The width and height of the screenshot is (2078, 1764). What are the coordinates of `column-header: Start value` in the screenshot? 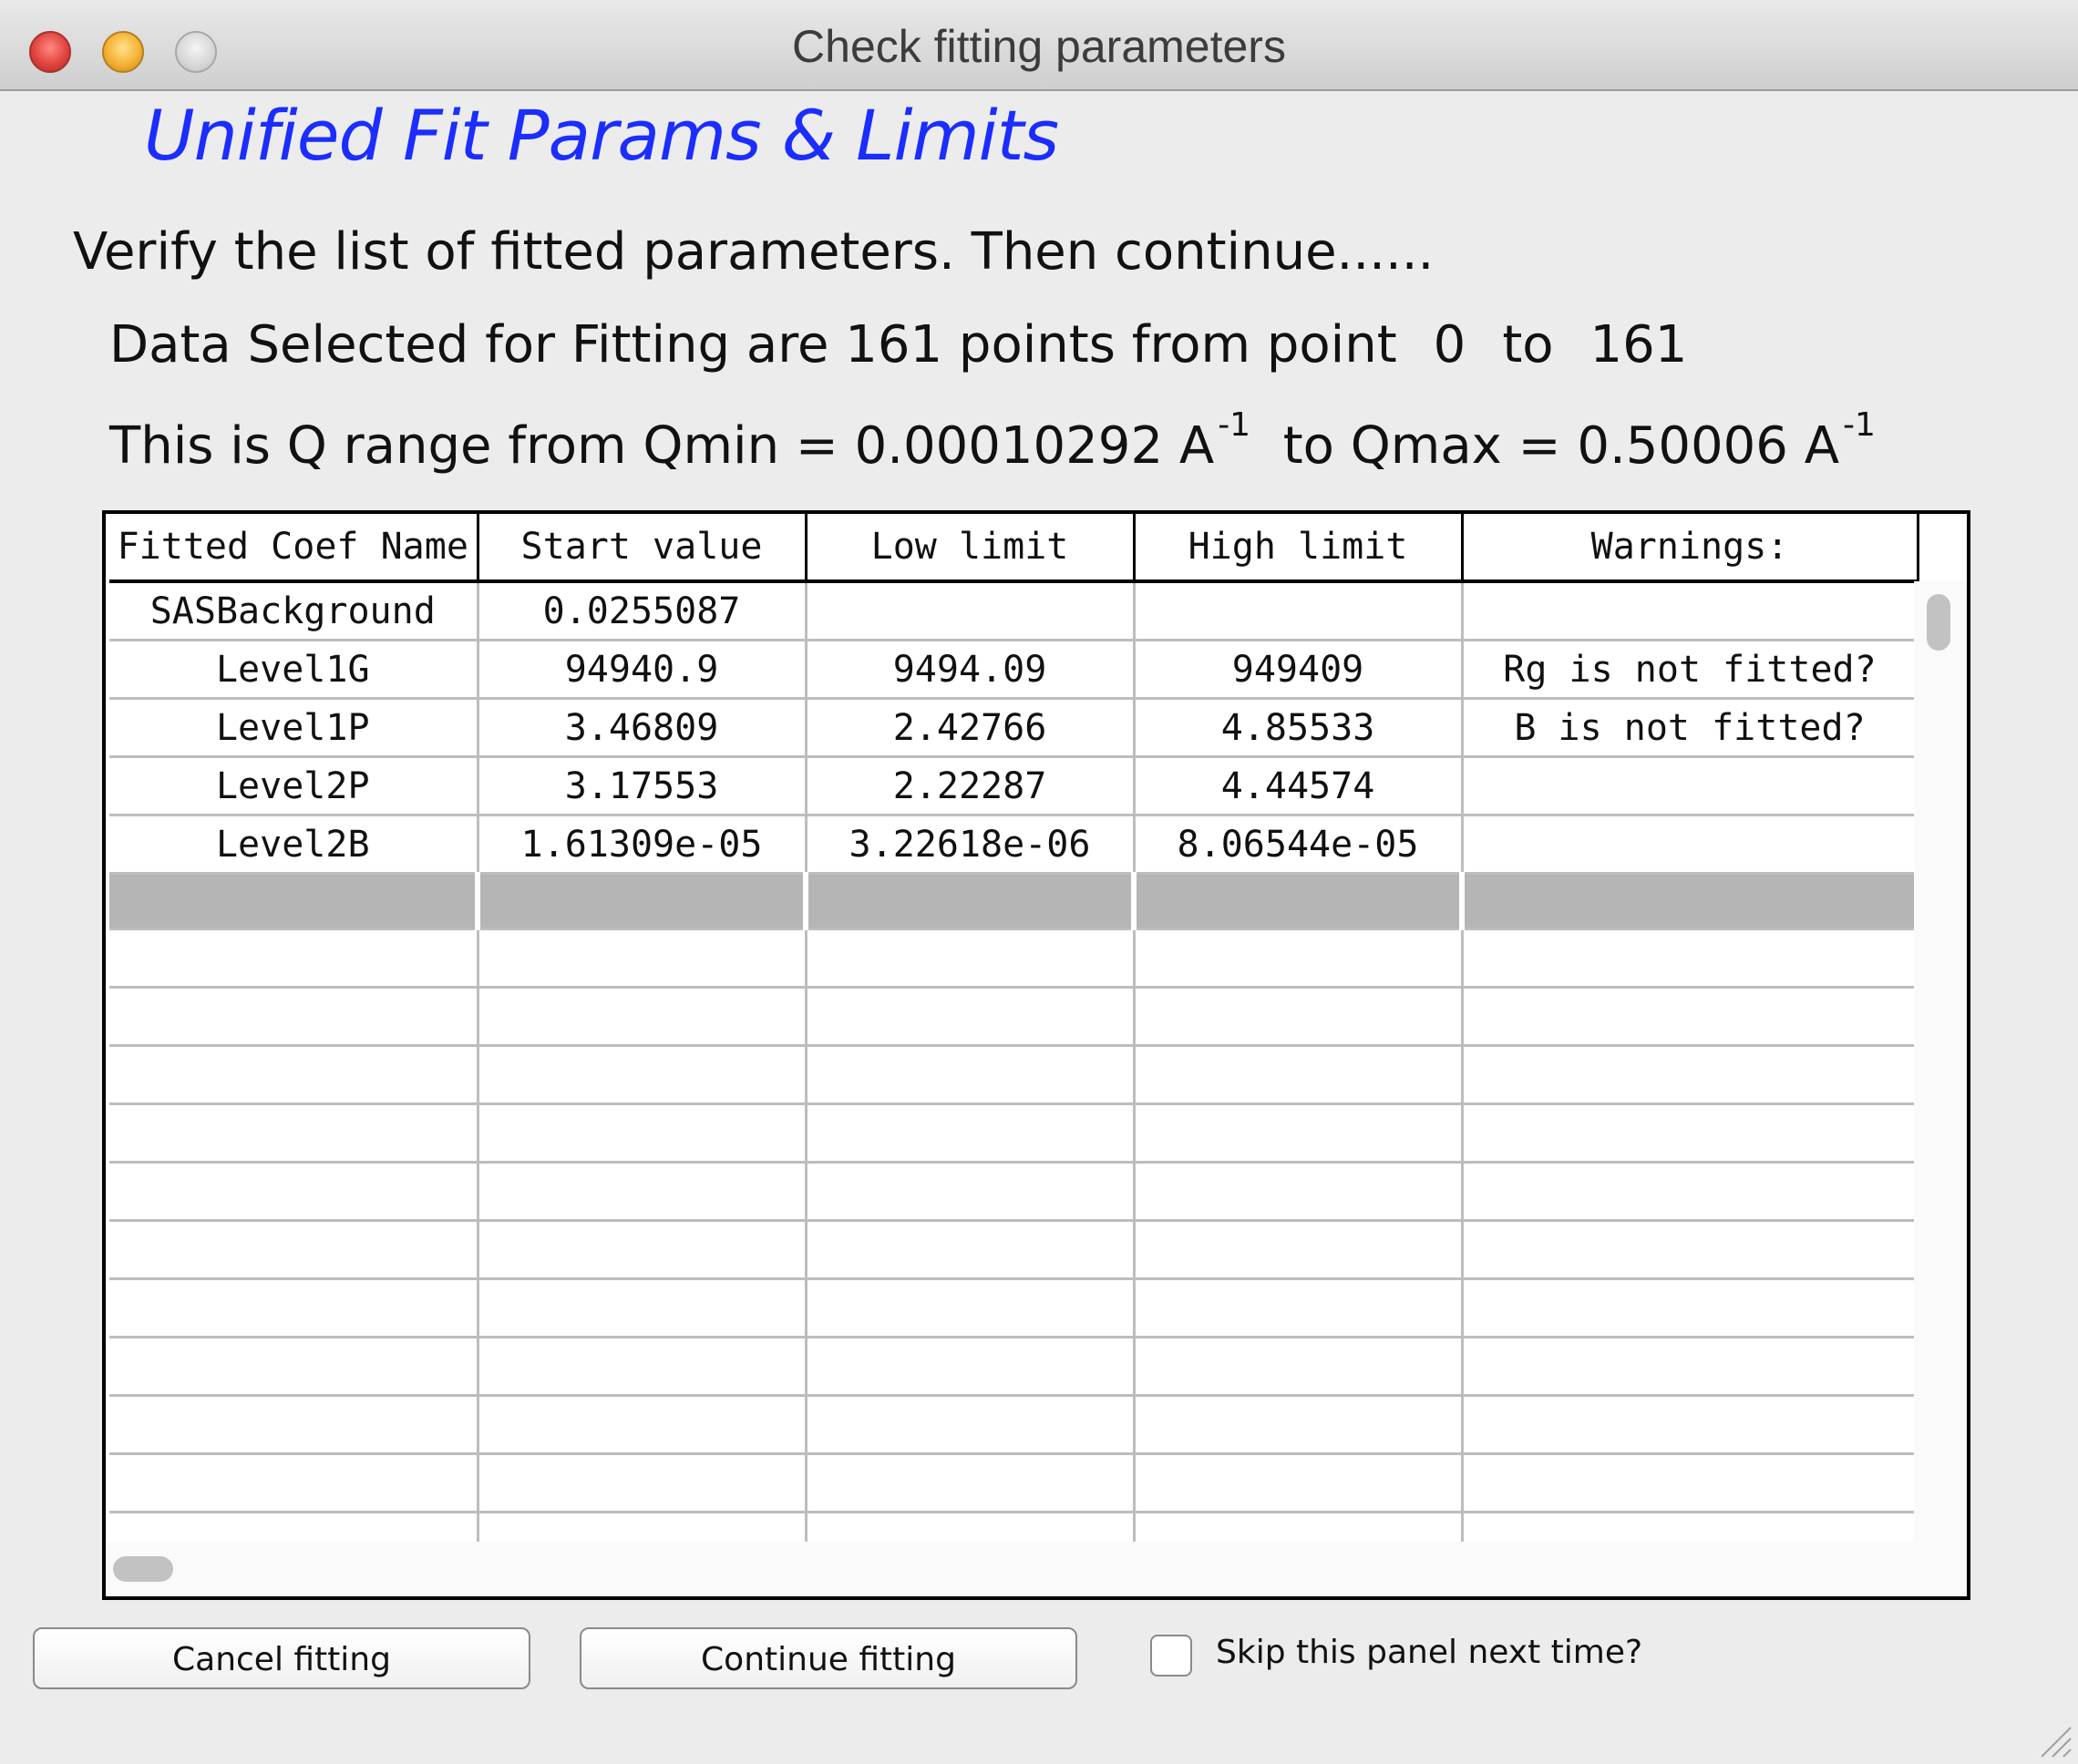 It's located at (643, 548).